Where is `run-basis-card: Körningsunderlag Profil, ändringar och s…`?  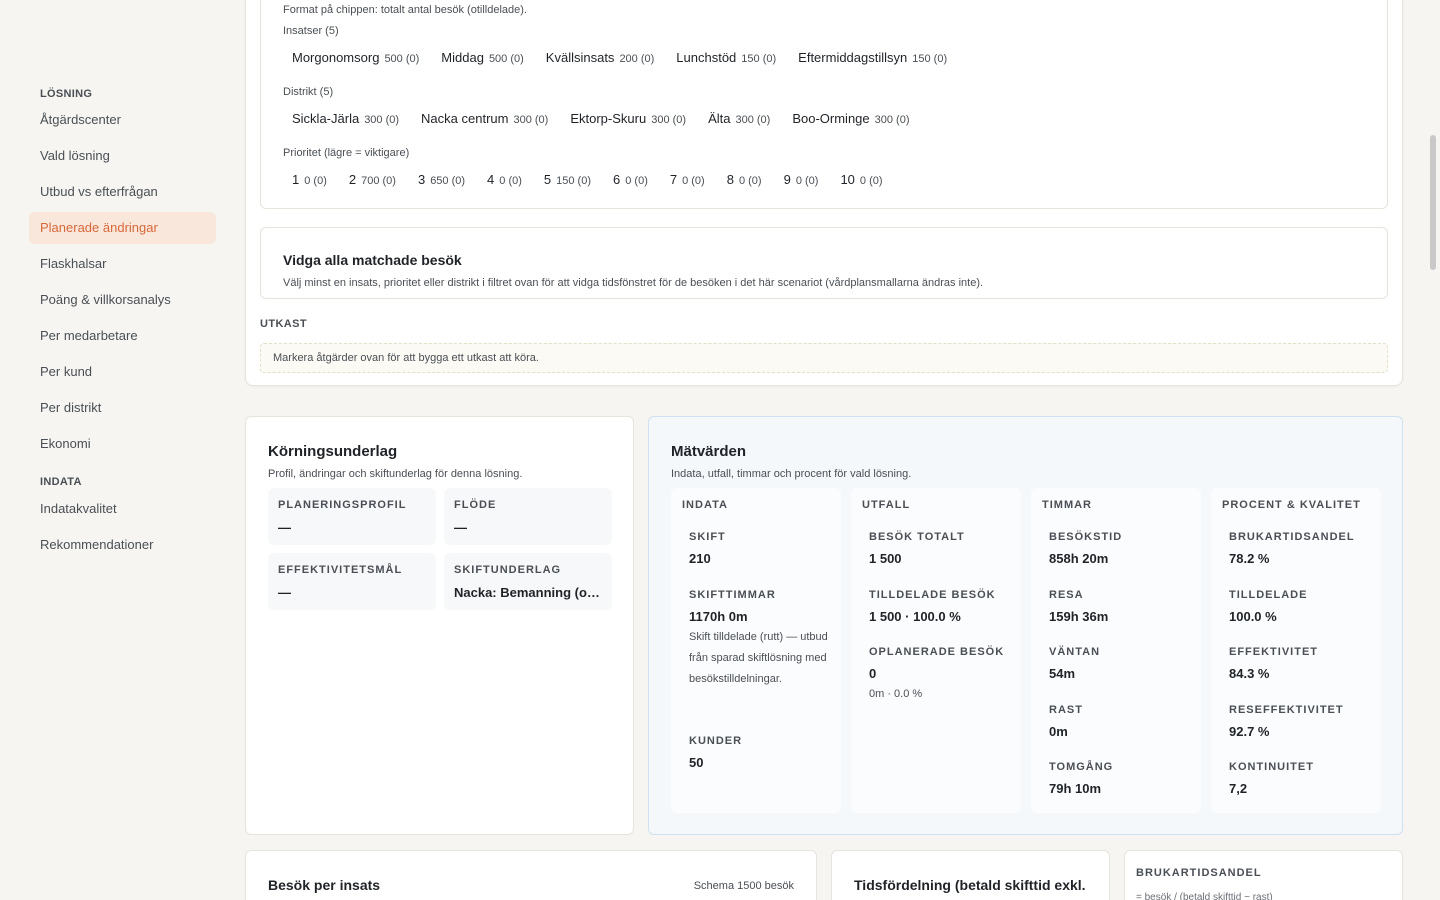
run-basis-card: Körningsunderlag Profil, ändringar och s… is located at coordinates (439, 625).